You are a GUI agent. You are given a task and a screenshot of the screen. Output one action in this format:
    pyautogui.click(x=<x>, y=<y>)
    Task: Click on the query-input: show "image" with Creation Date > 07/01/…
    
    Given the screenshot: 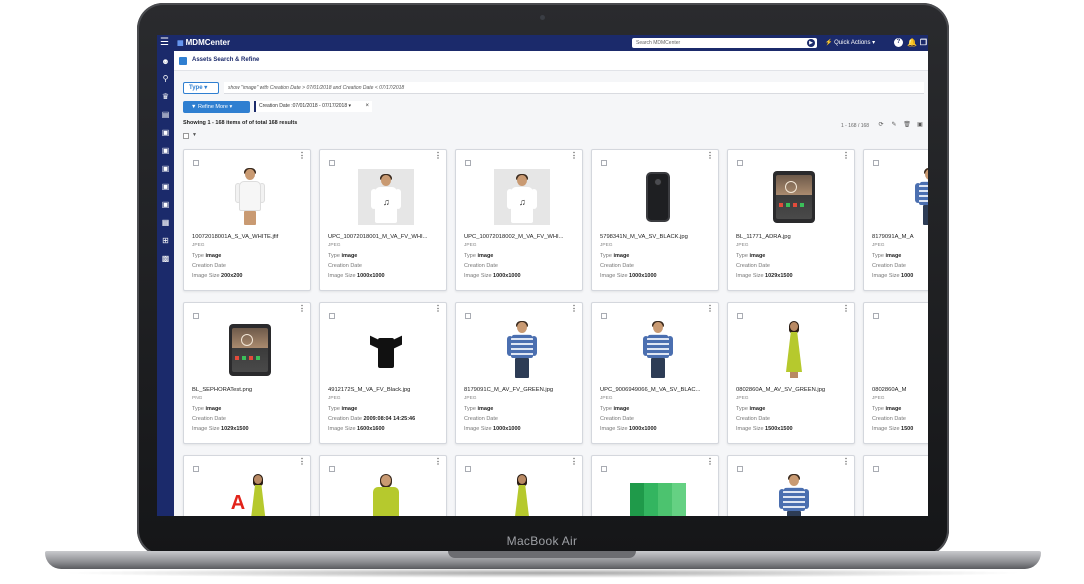 What is the action you would take?
    pyautogui.click(x=574, y=88)
    